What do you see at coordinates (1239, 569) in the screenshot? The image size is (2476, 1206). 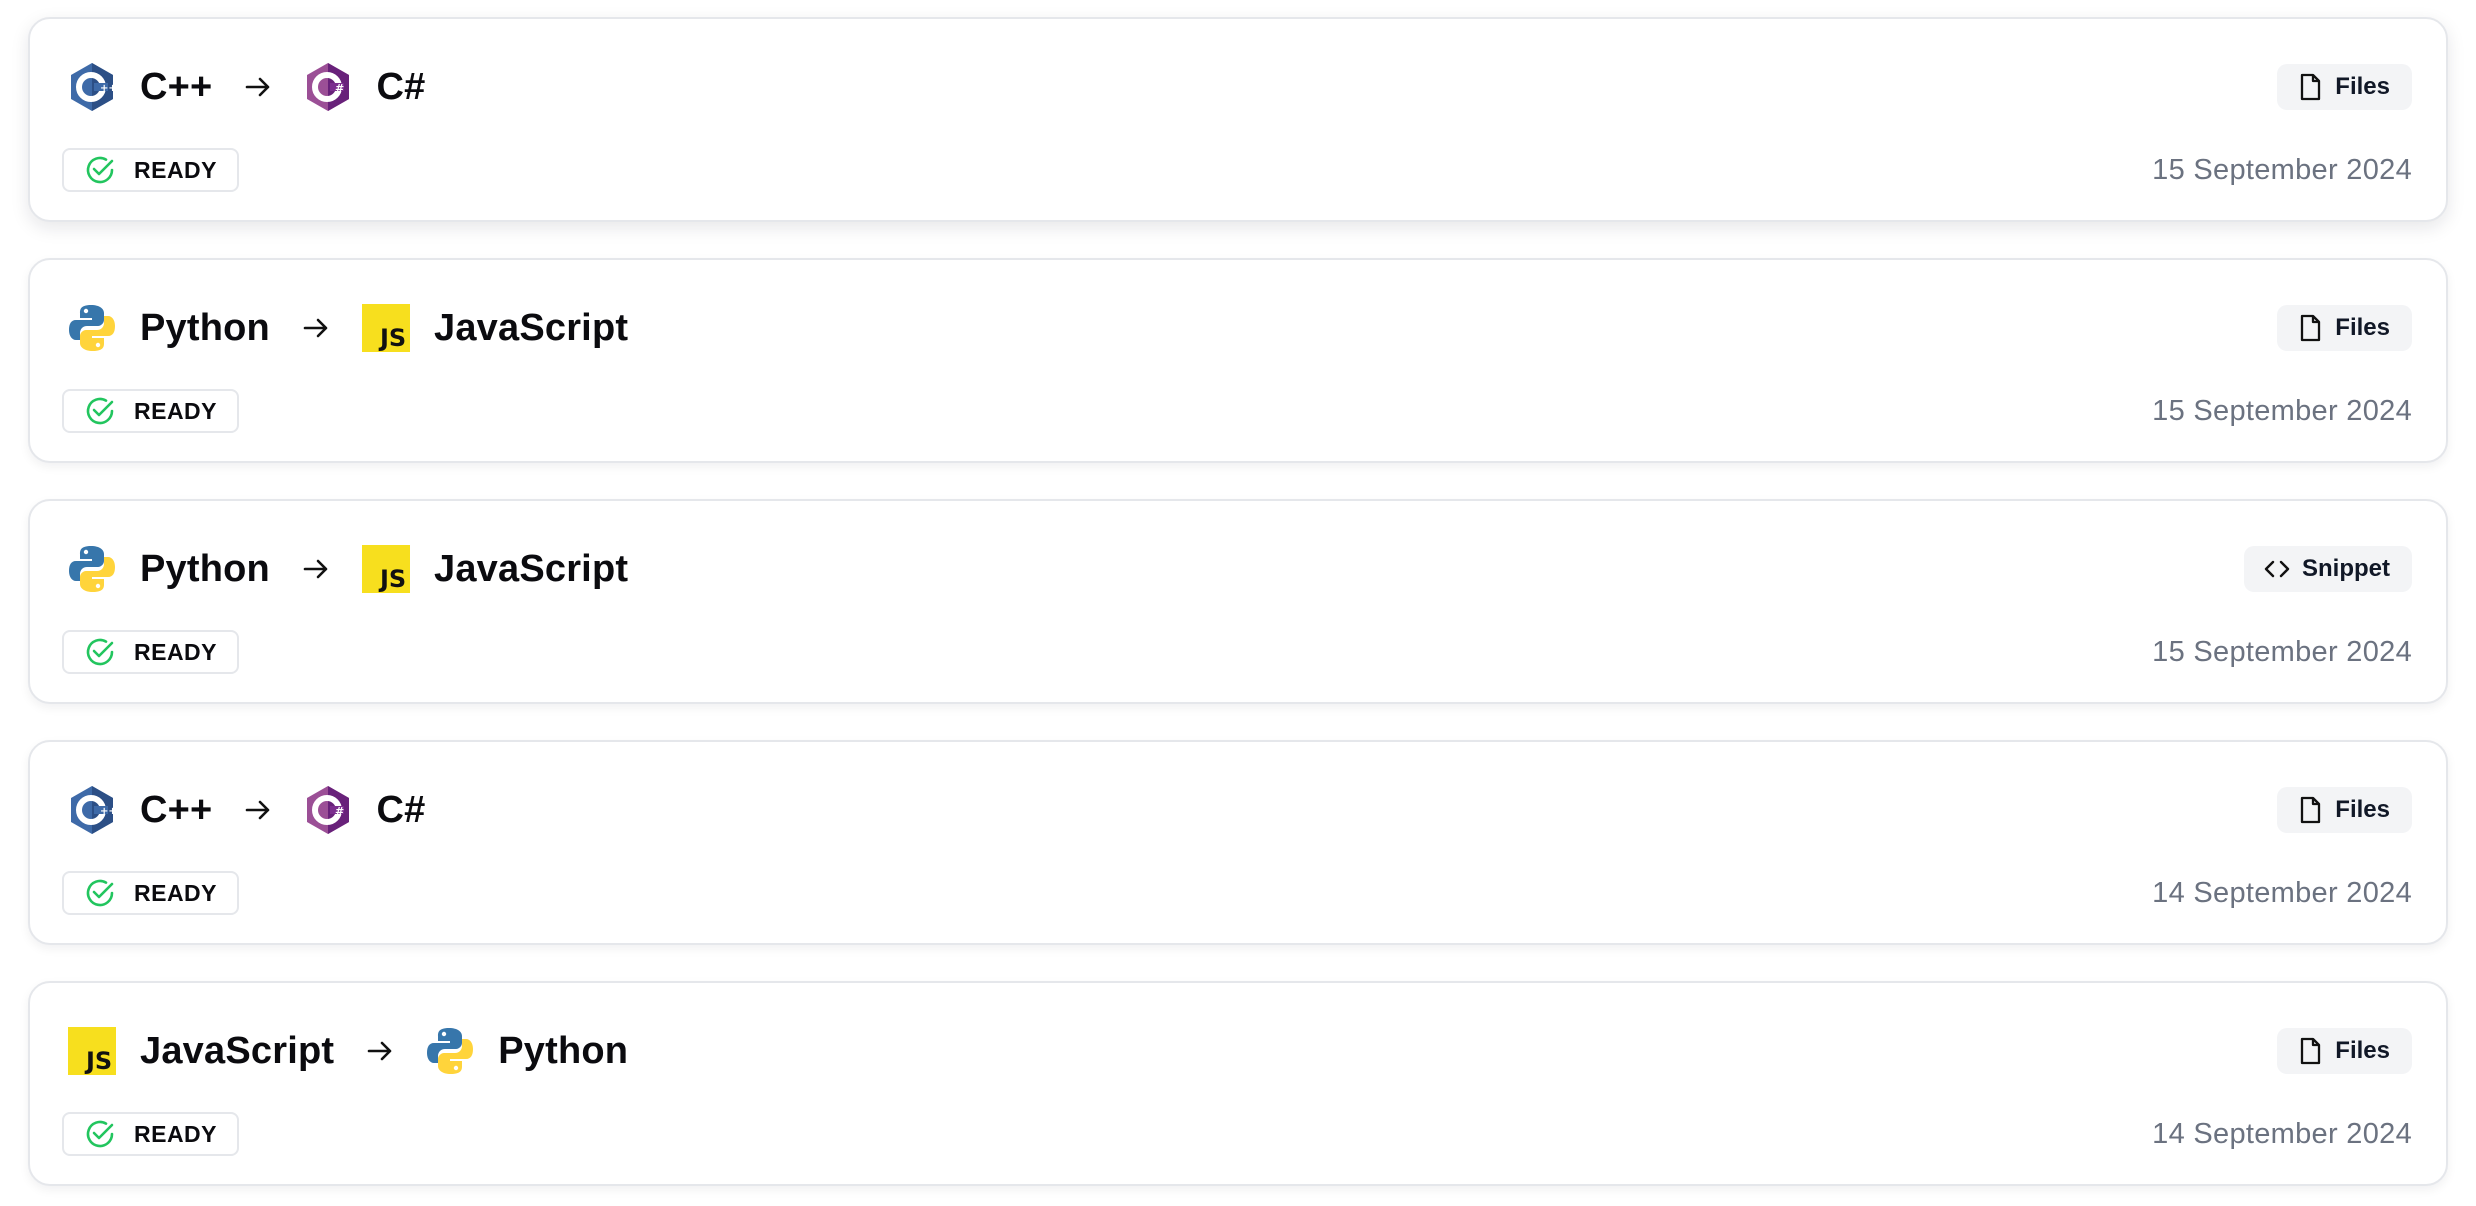 I see `conversion-header: Python JS JavaScript Snippet` at bounding box center [1239, 569].